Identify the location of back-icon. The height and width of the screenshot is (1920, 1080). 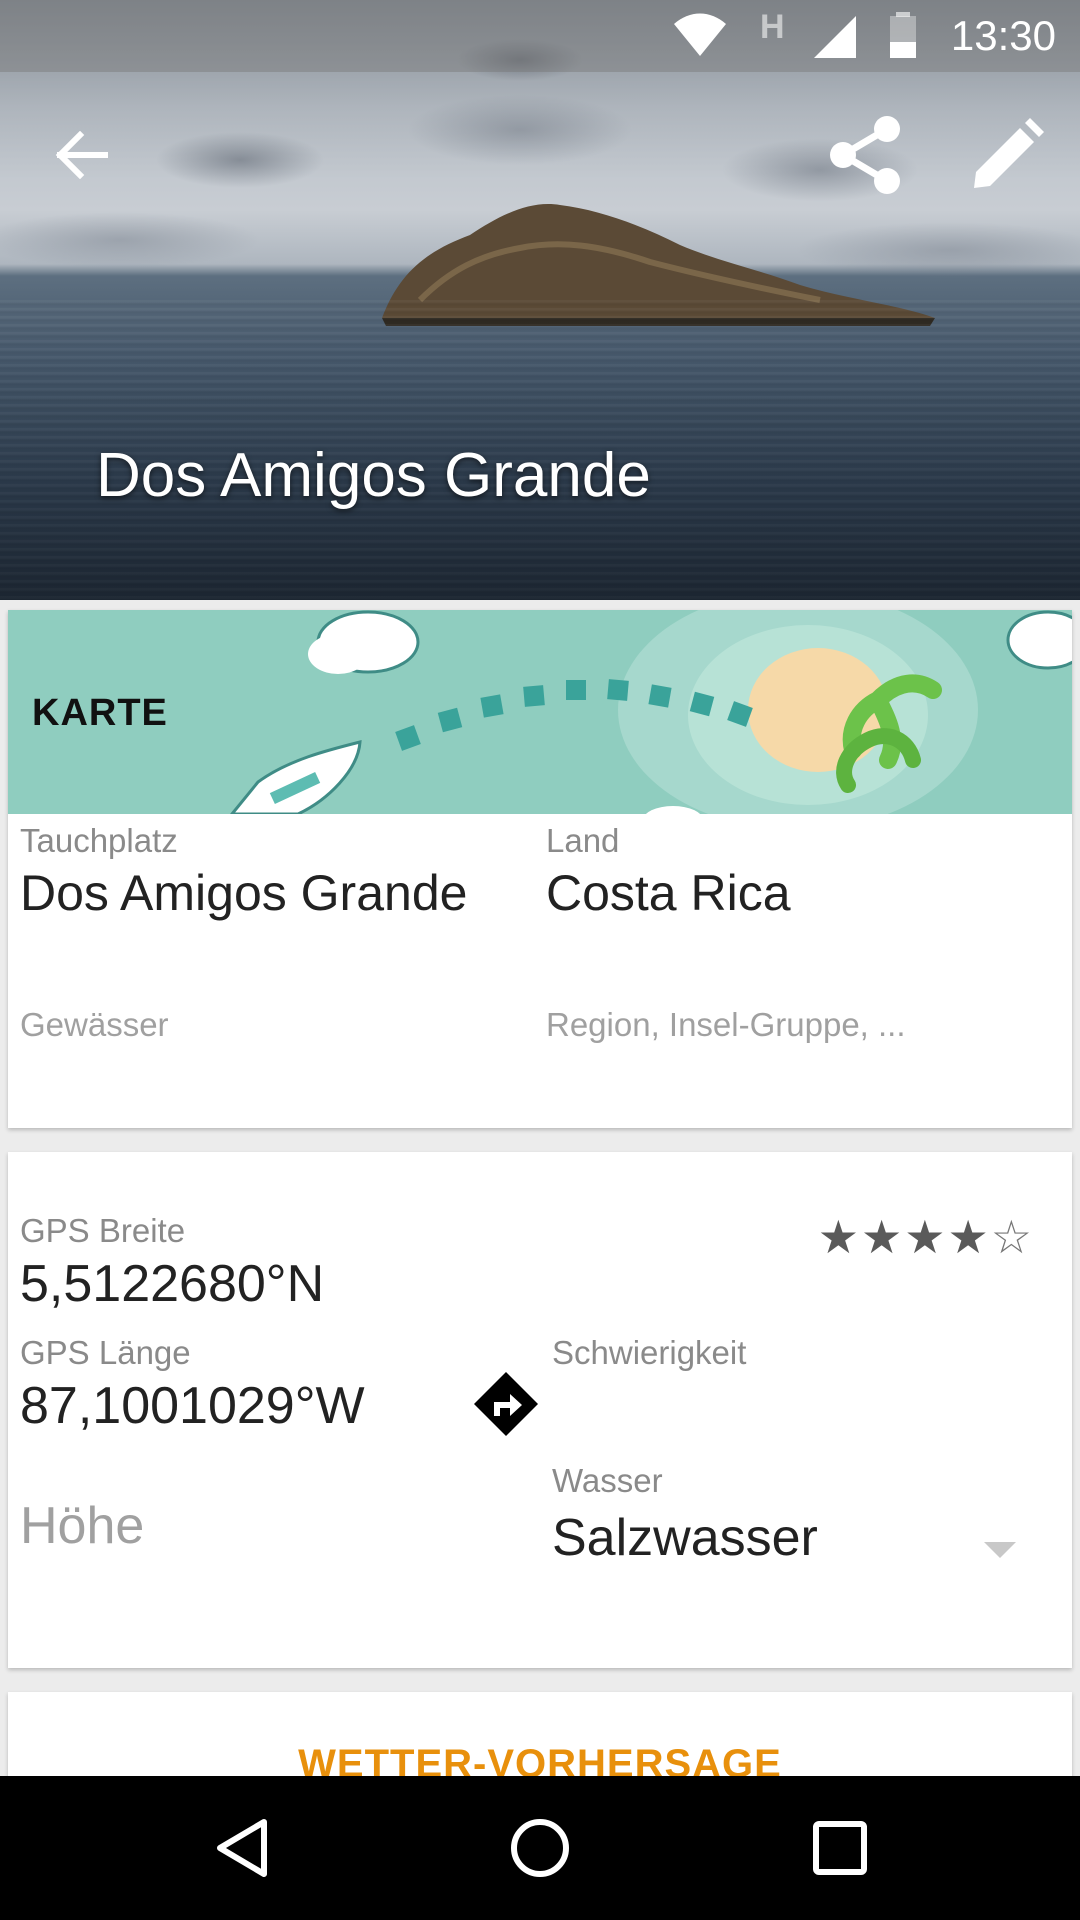
(81, 155).